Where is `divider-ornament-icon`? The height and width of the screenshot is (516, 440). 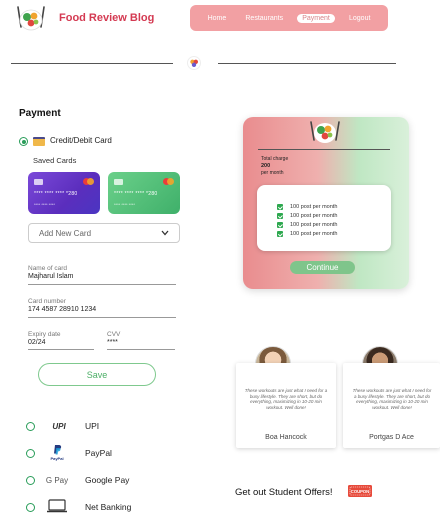 divider-ornament-icon is located at coordinates (194, 63).